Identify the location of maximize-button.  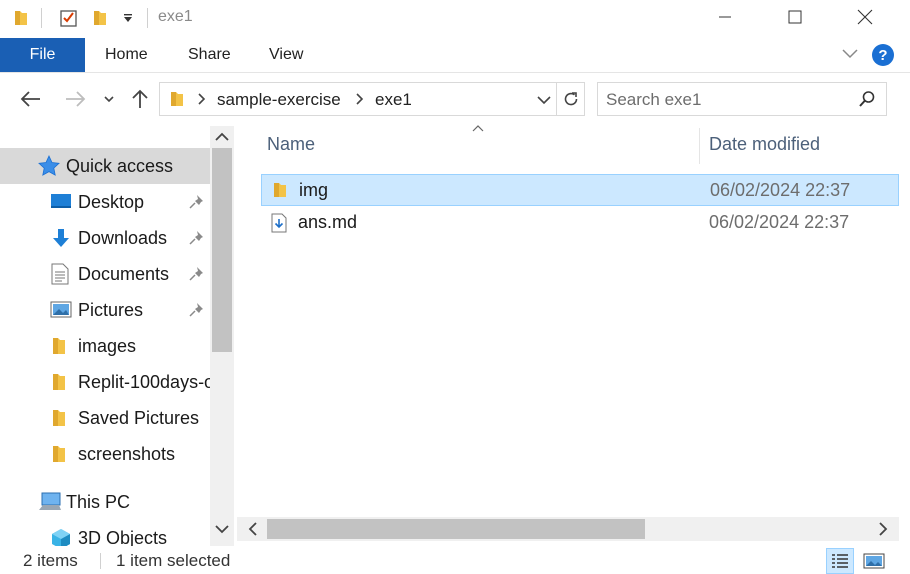
(795, 17).